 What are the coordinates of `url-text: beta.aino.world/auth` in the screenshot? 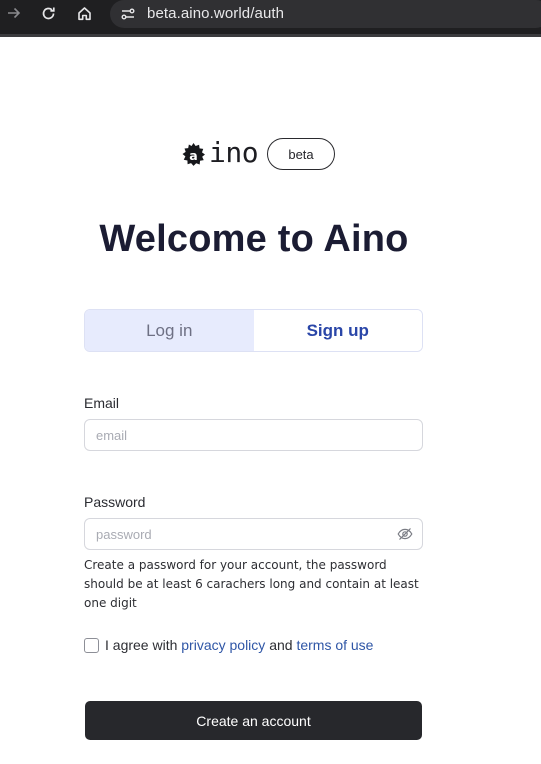 It's located at (215, 13).